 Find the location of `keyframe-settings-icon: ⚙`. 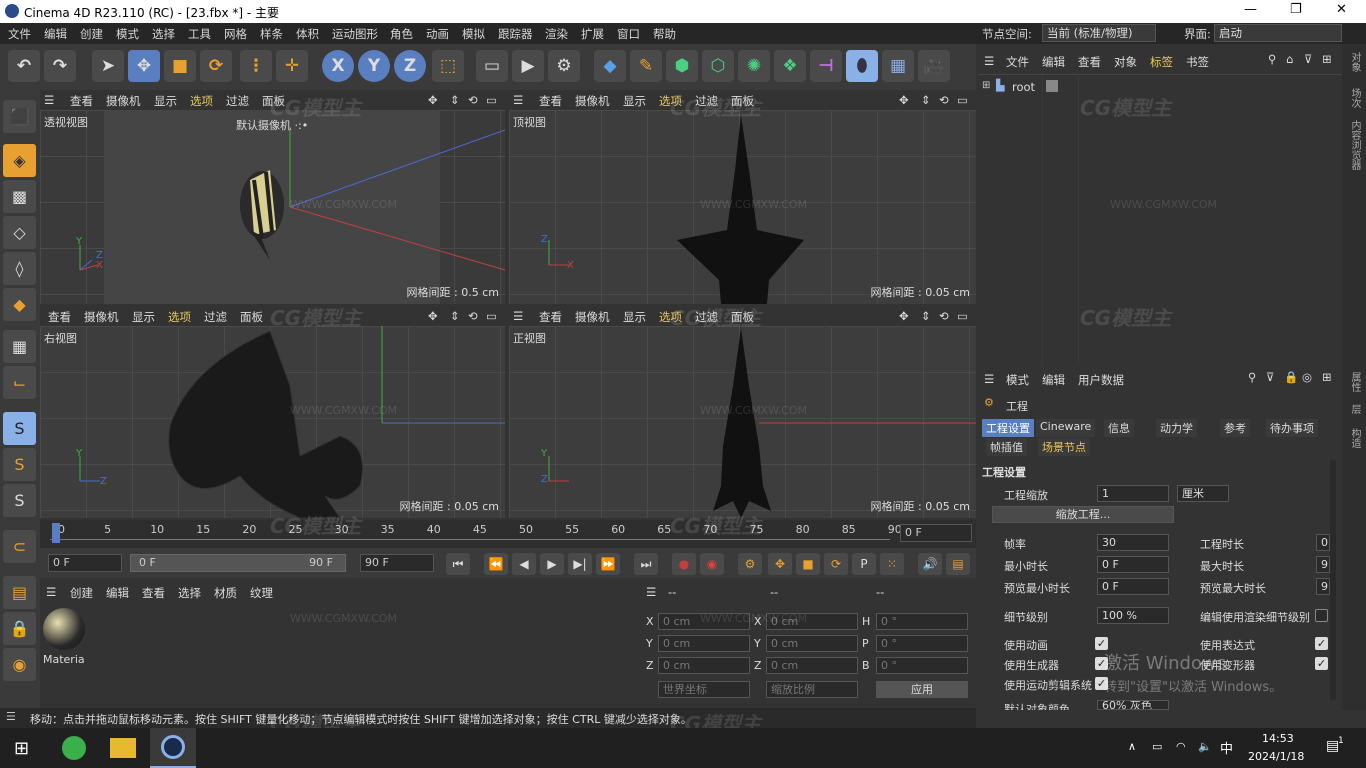

keyframe-settings-icon: ⚙ is located at coordinates (750, 564).